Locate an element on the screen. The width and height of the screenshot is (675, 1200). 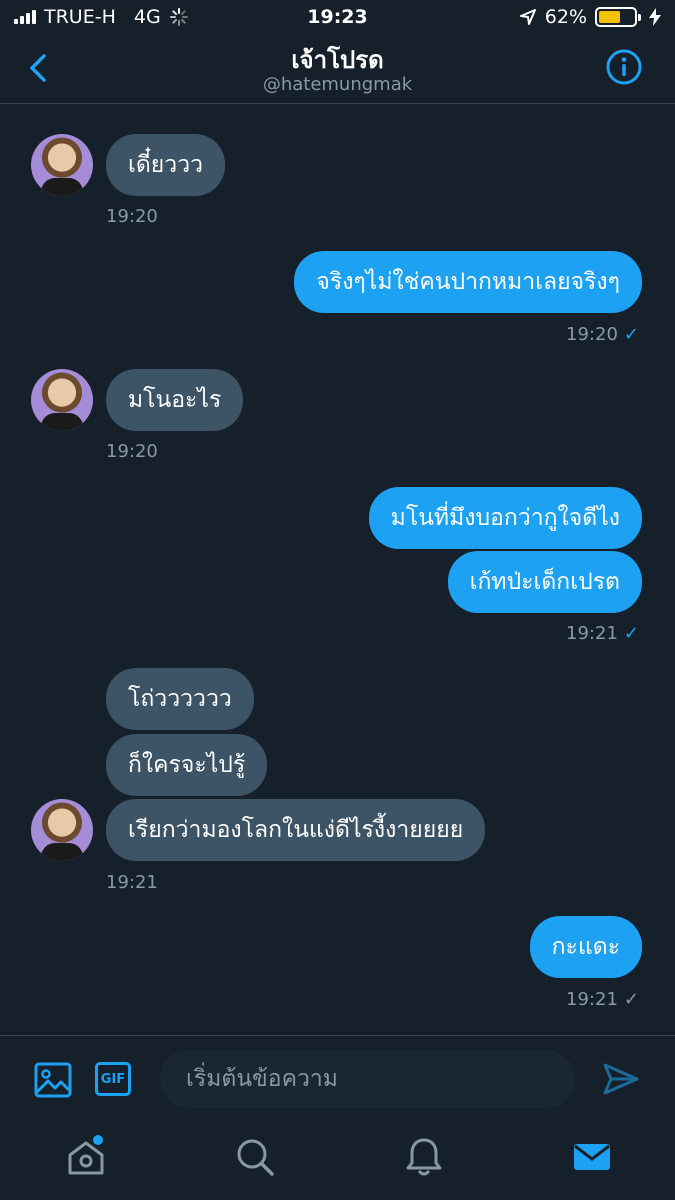
image-icon is located at coordinates (53, 1080).